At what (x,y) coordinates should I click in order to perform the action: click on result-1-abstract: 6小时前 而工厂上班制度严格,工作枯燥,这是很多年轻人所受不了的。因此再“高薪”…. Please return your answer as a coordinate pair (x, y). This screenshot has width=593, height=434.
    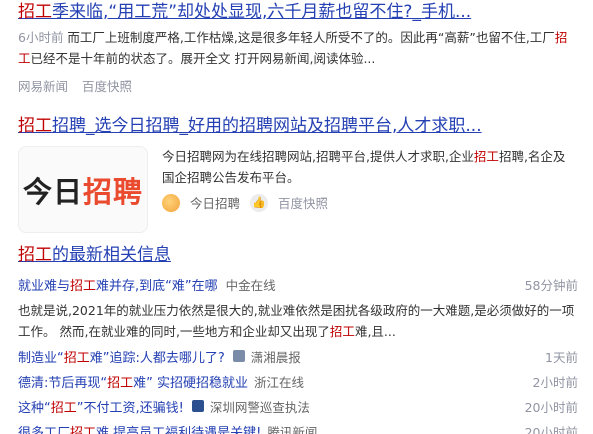
    Looking at the image, I should click on (293, 48).